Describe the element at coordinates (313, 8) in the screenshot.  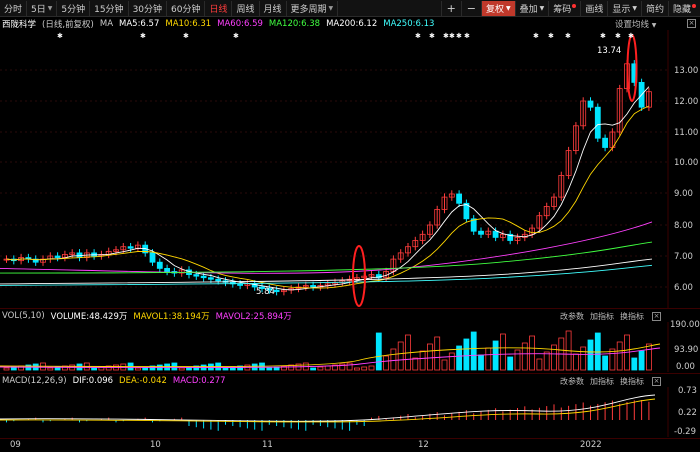
I see `more-periods-dropdown: 更多周期 ▼` at that location.